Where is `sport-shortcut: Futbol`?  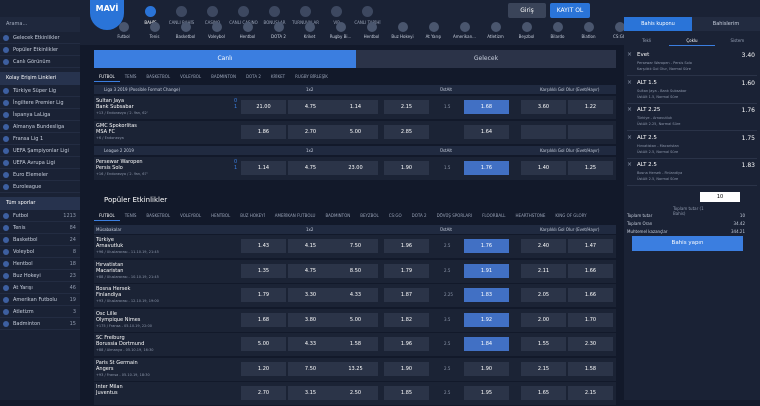
sport-shortcut: Futbol is located at coordinates (123, 30).